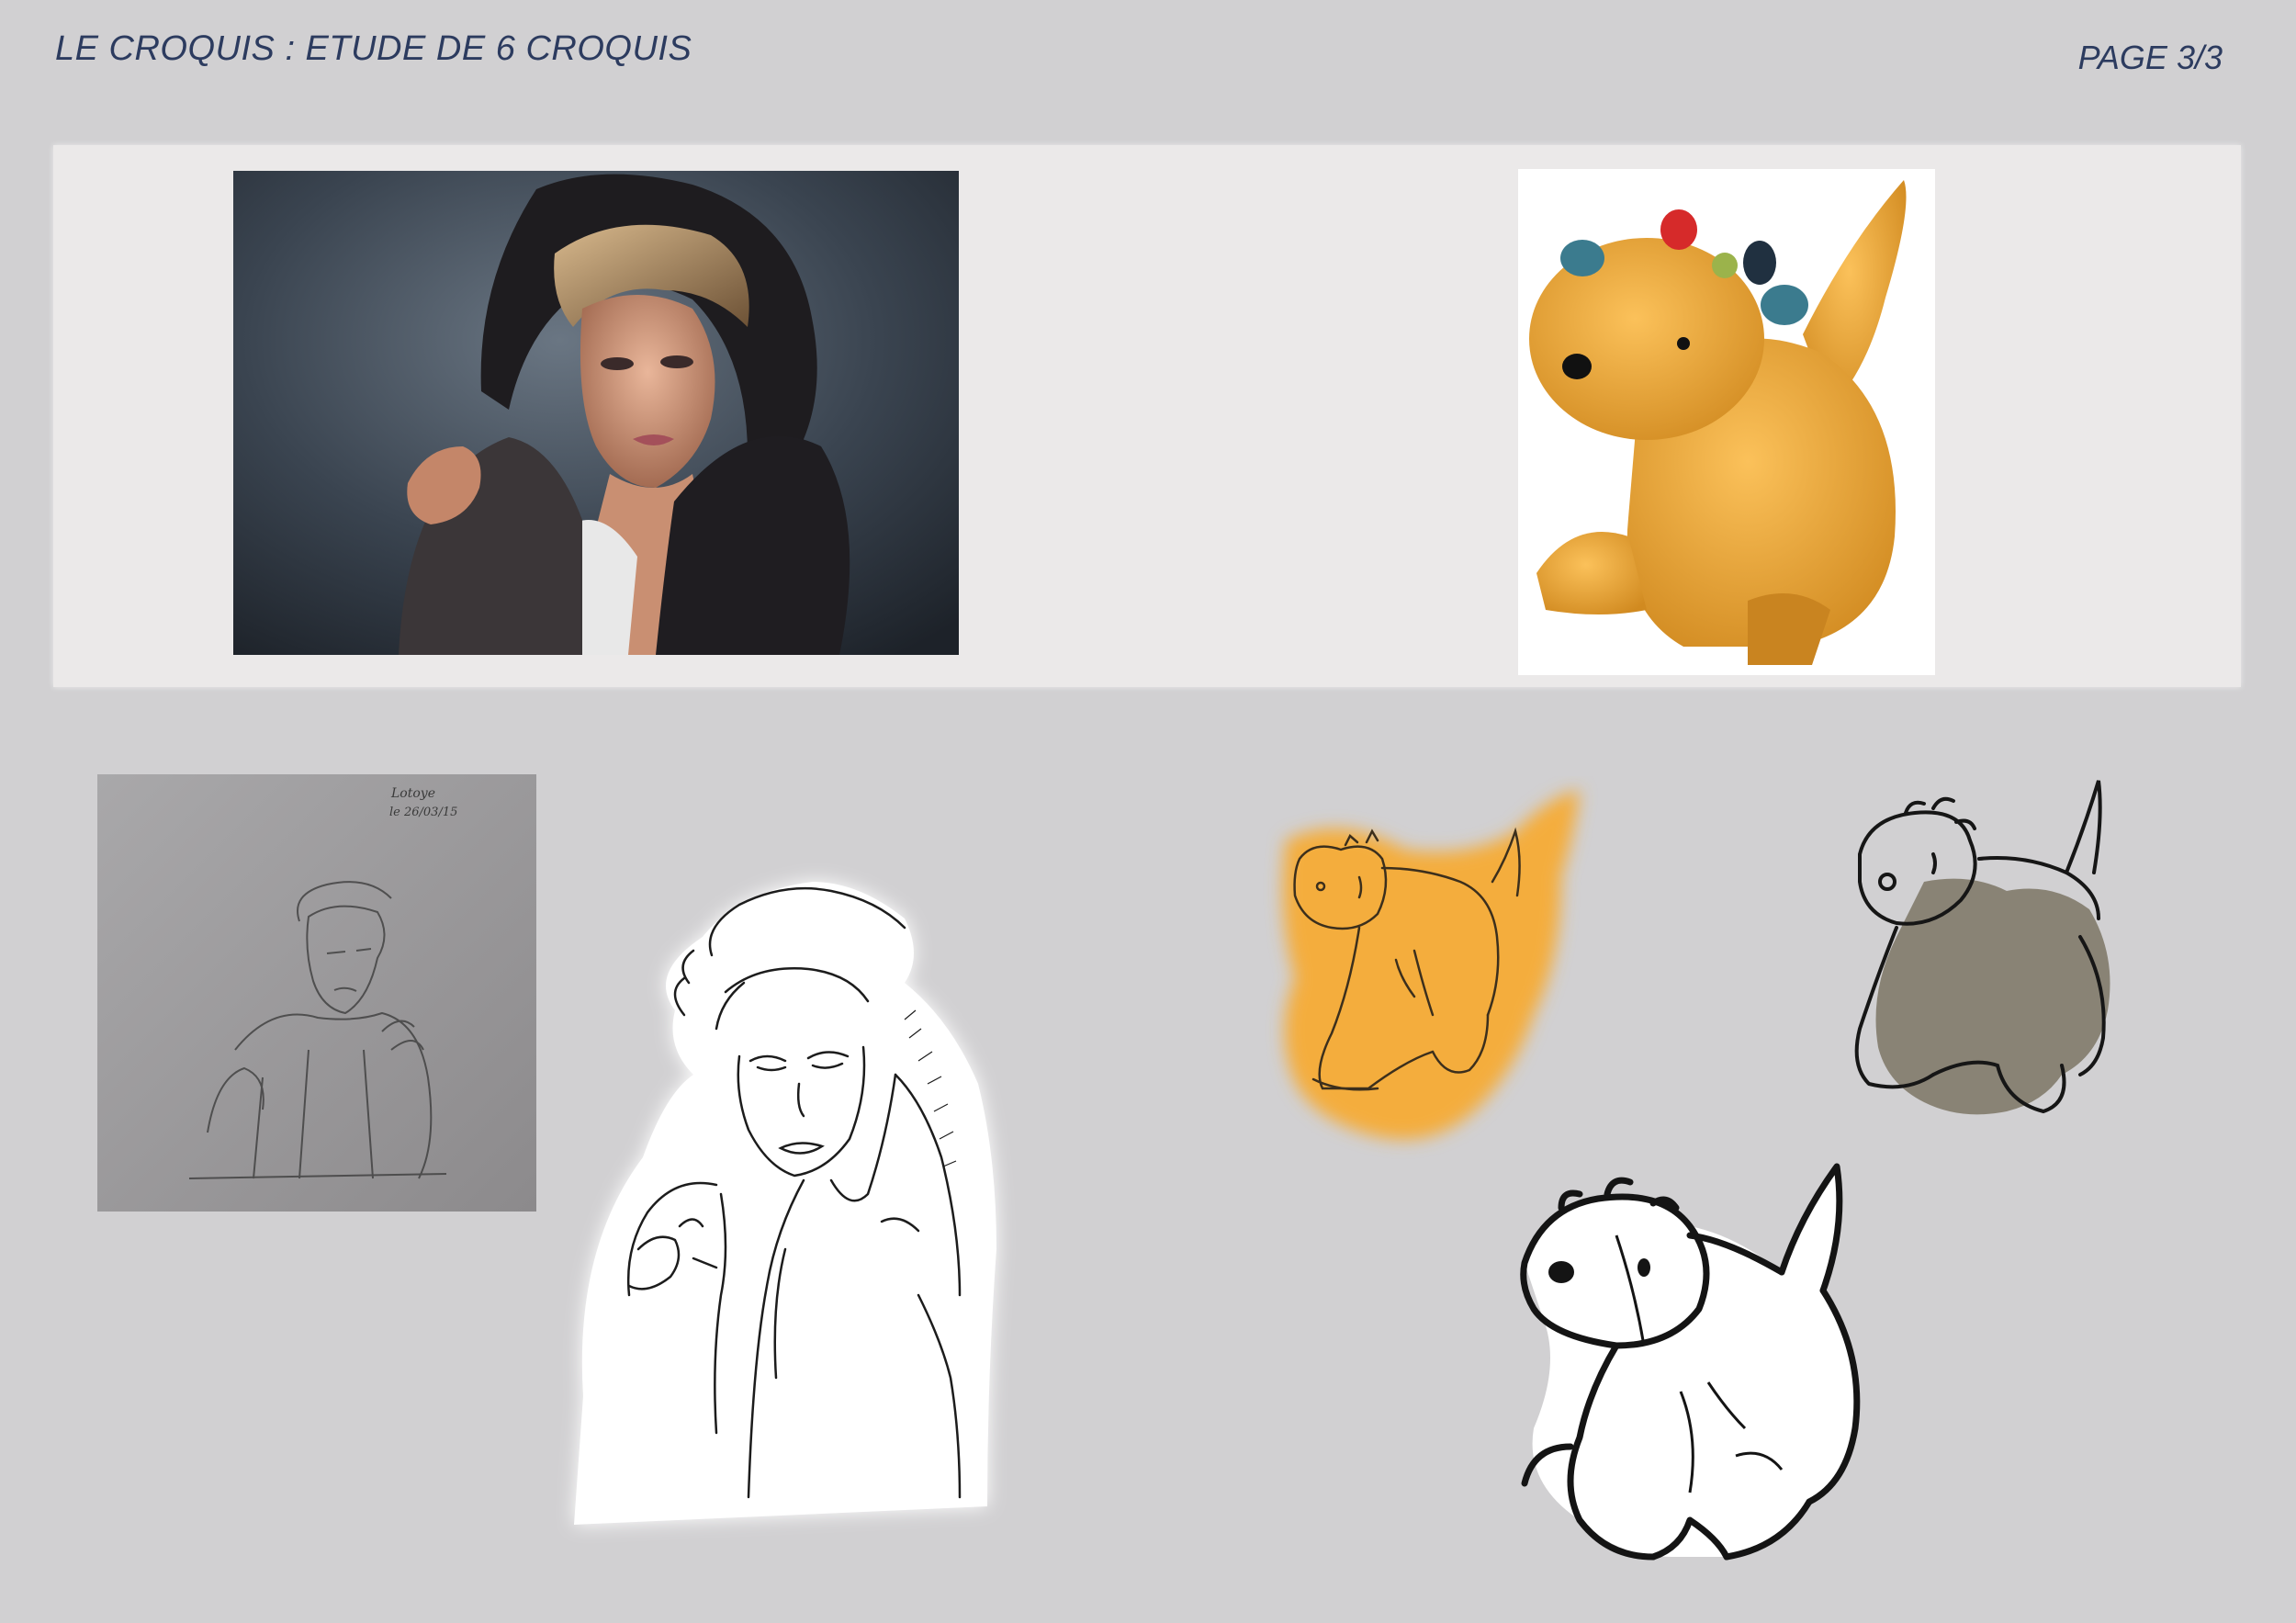 The image size is (2296, 1623). What do you see at coordinates (1694, 1368) in the screenshot?
I see `bw-dinosaur-sketch` at bounding box center [1694, 1368].